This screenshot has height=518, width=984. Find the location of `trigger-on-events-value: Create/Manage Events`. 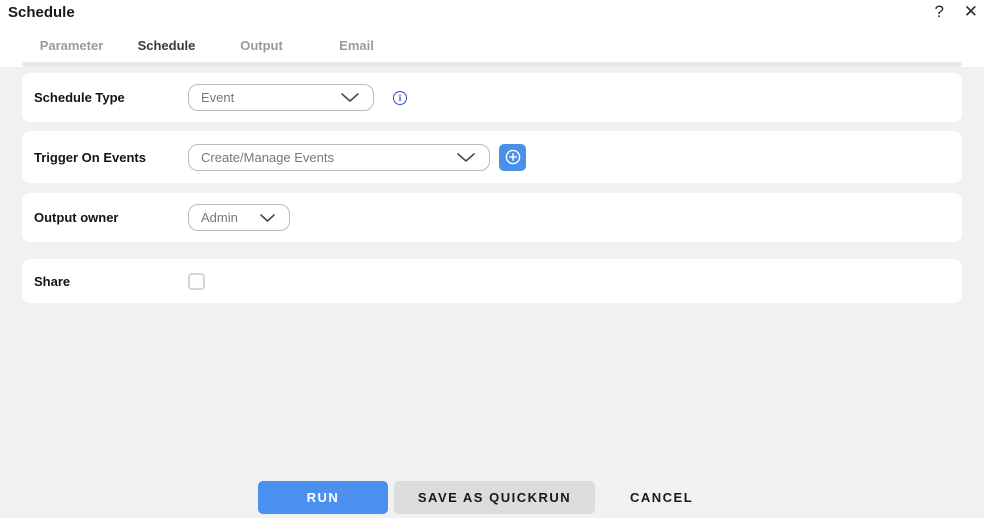

trigger-on-events-value: Create/Manage Events is located at coordinates (267, 157).